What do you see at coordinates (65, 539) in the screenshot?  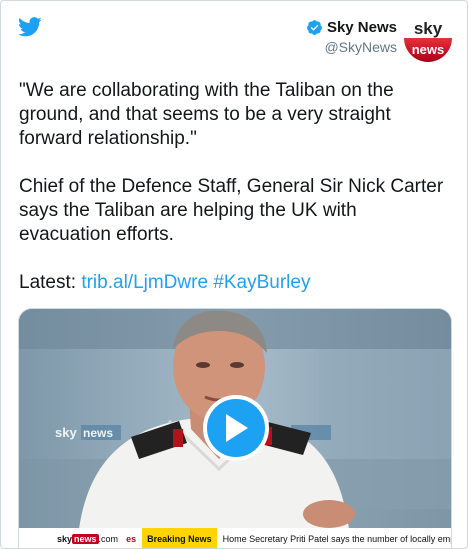 I see `ticker-logo-sky: sky` at bounding box center [65, 539].